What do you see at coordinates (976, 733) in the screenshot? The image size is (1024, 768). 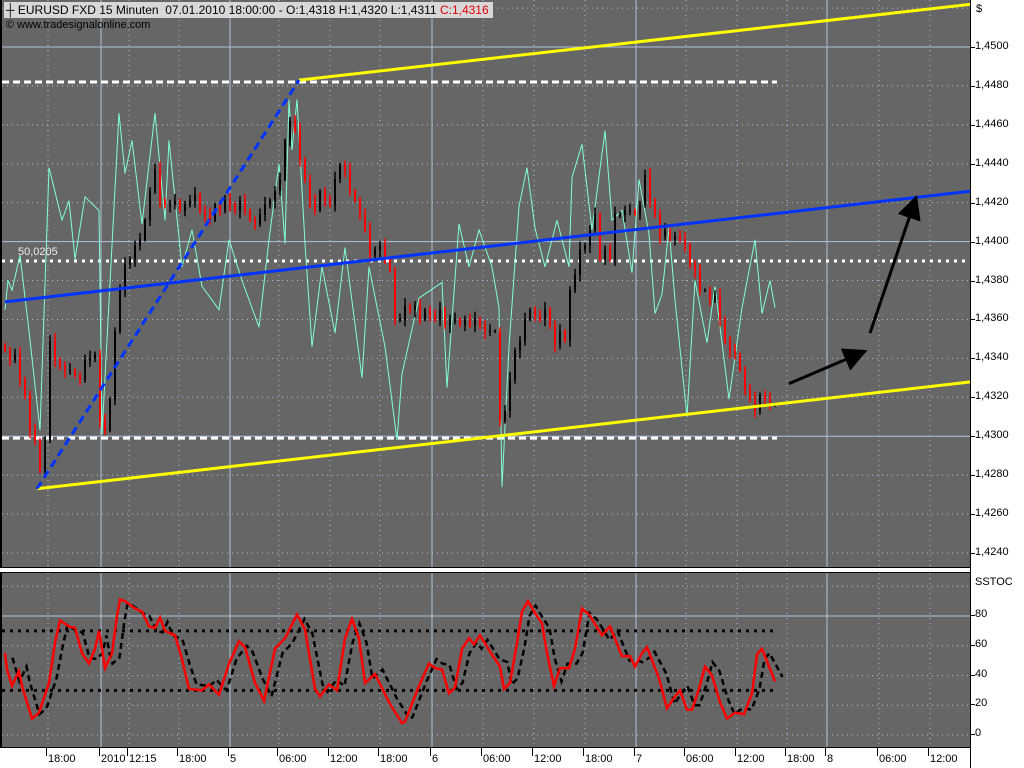 I see `stoch-tick-label: 0` at bounding box center [976, 733].